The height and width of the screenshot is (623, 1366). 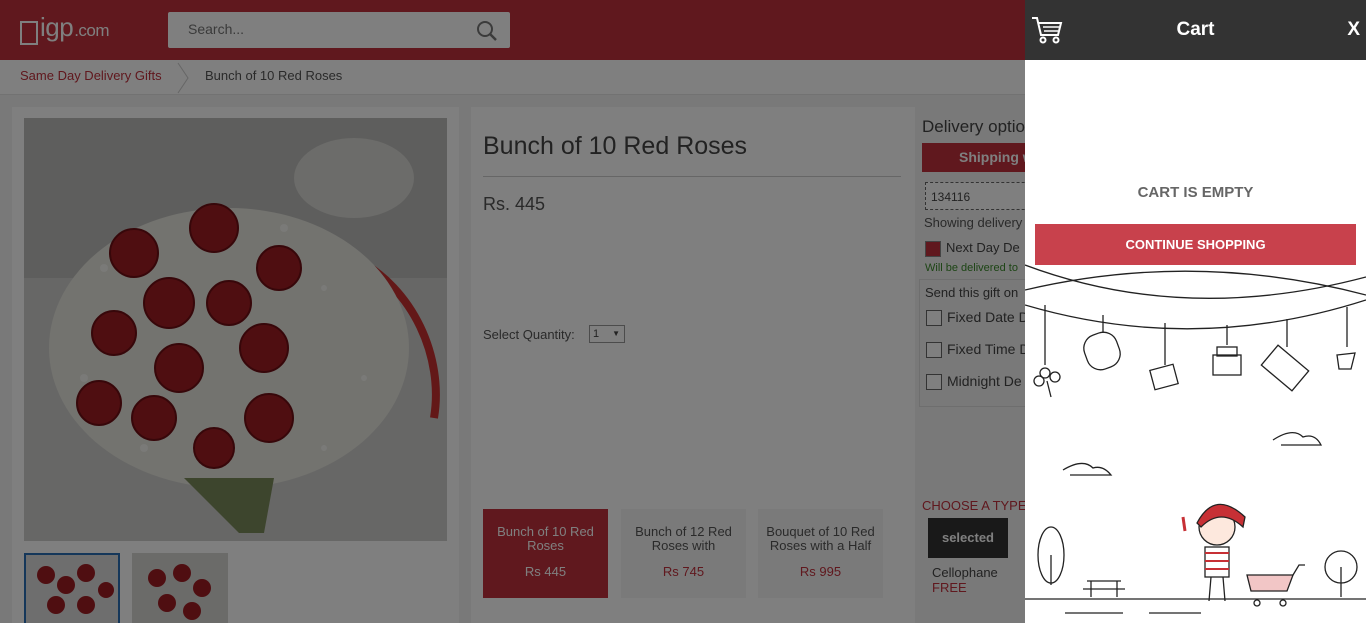 I want to click on cart-header: Cart X, so click(x=1195, y=30).